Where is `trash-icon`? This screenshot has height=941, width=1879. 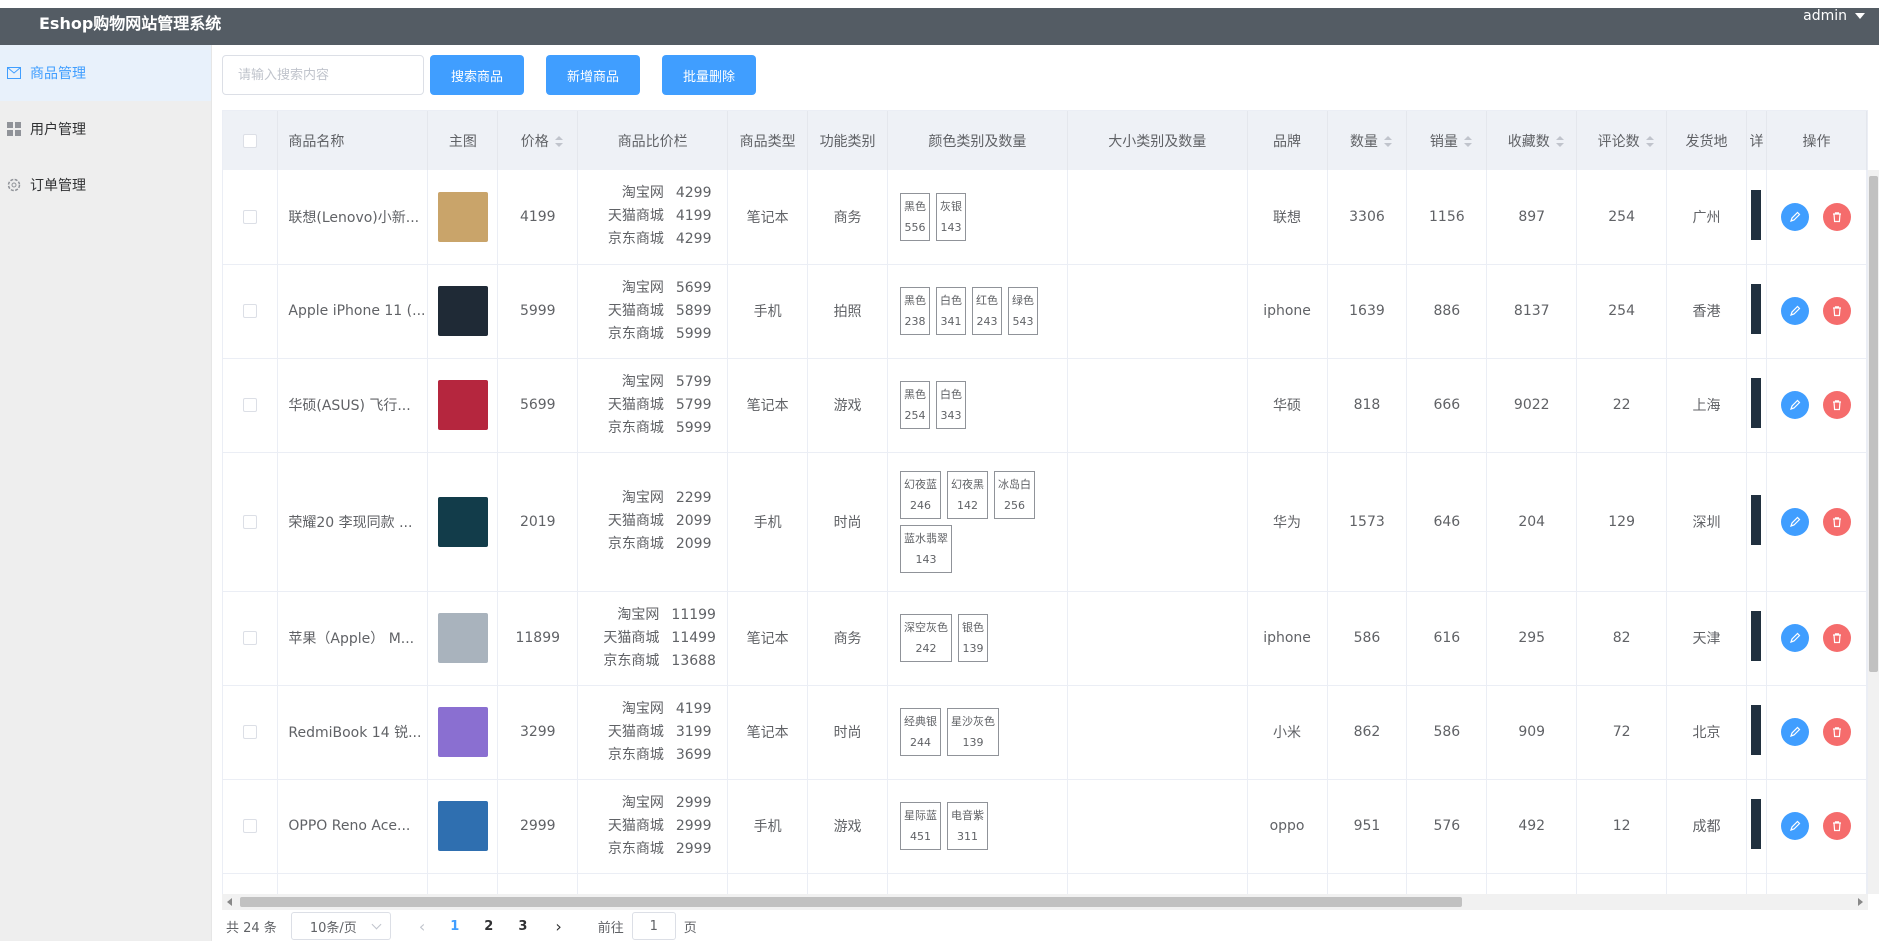
trash-icon is located at coordinates (1837, 732).